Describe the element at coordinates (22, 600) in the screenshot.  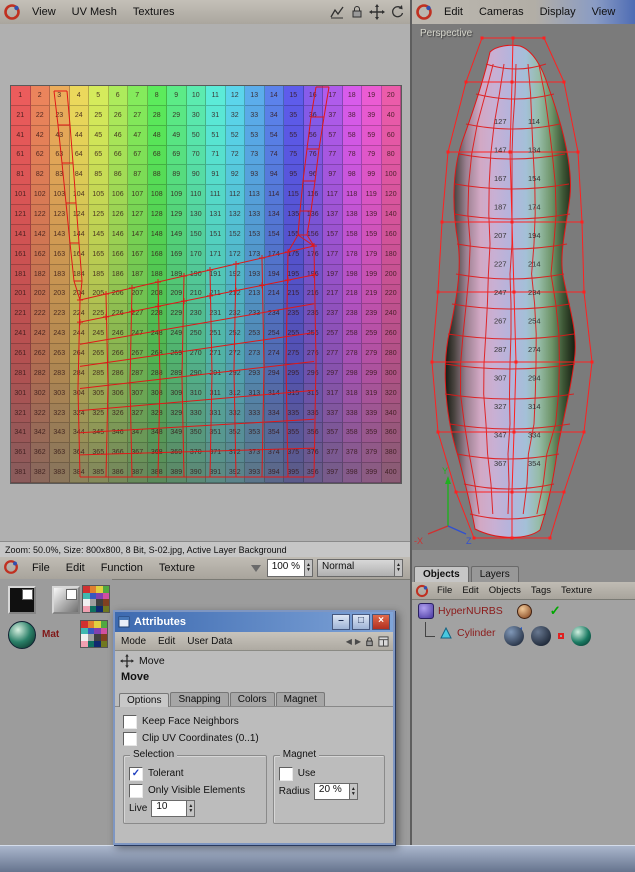
I see `foreground-color-chip` at that location.